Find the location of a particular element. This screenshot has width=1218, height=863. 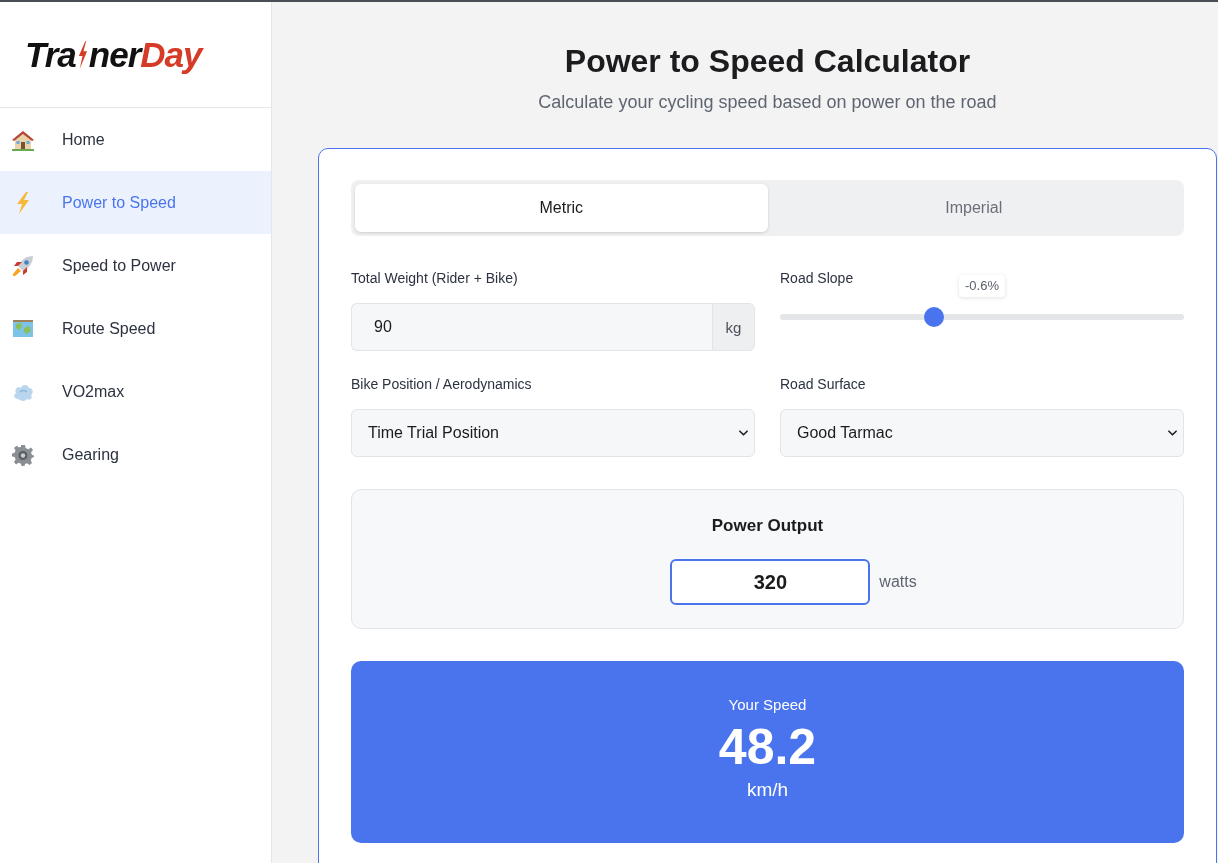

field-label: Road Slope is located at coordinates (817, 278).